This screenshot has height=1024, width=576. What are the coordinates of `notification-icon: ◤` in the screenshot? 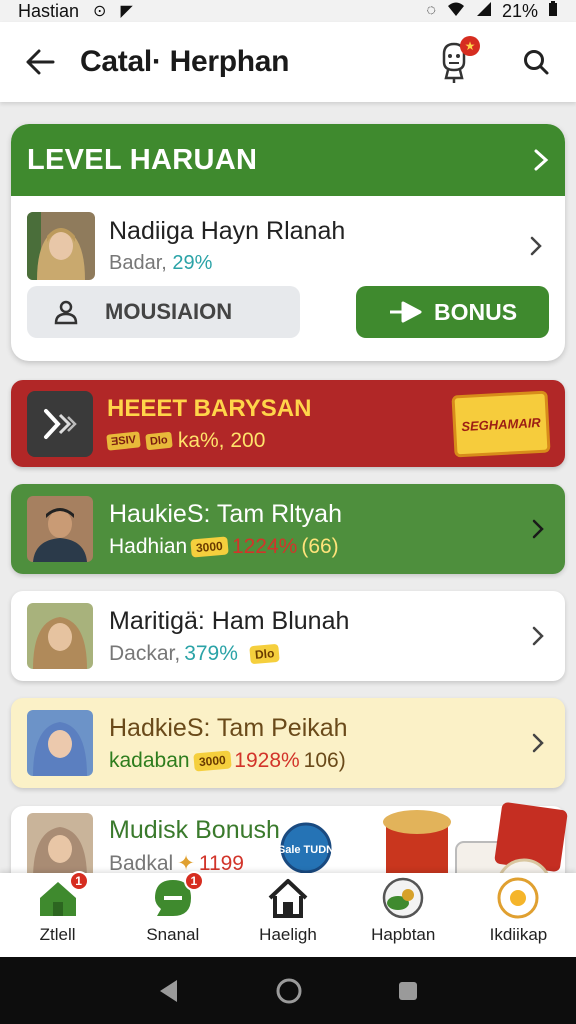 It's located at (126, 11).